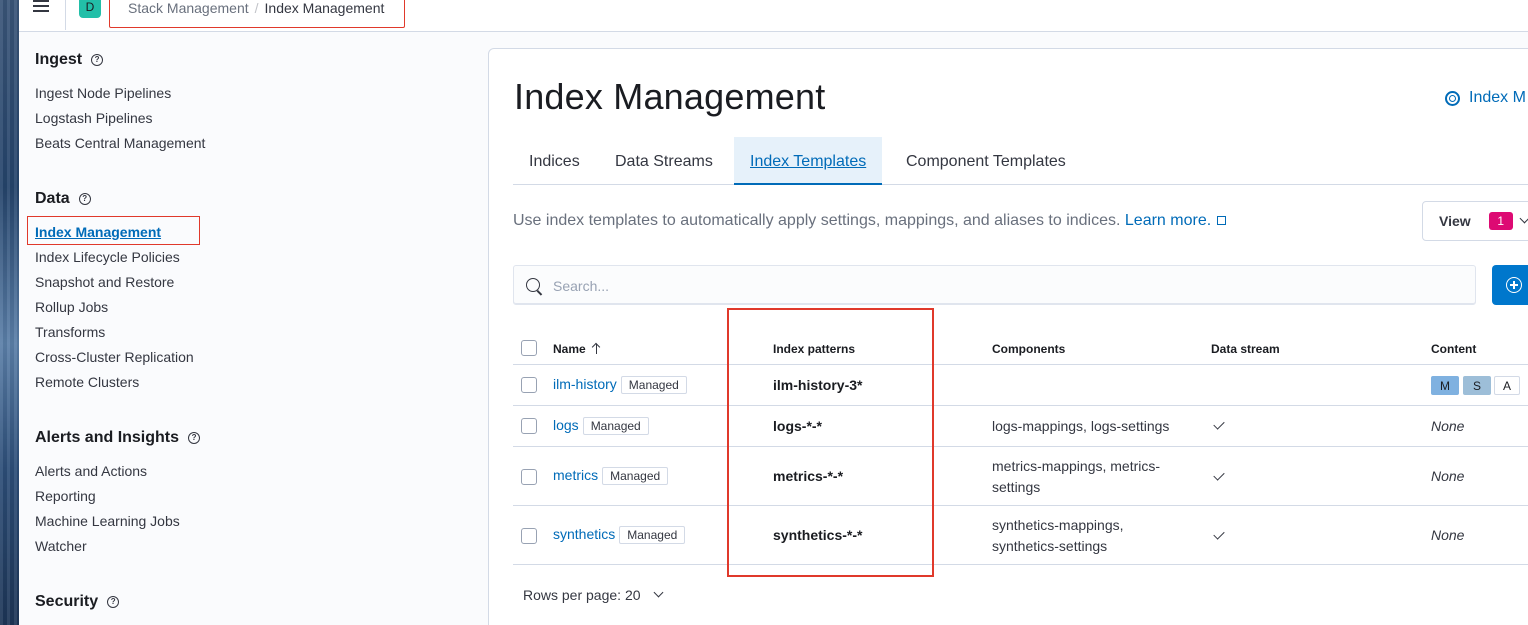 This screenshot has width=1528, height=625. Describe the element at coordinates (324, 8) in the screenshot. I see `breadcrumb-index-management: Index Management` at that location.